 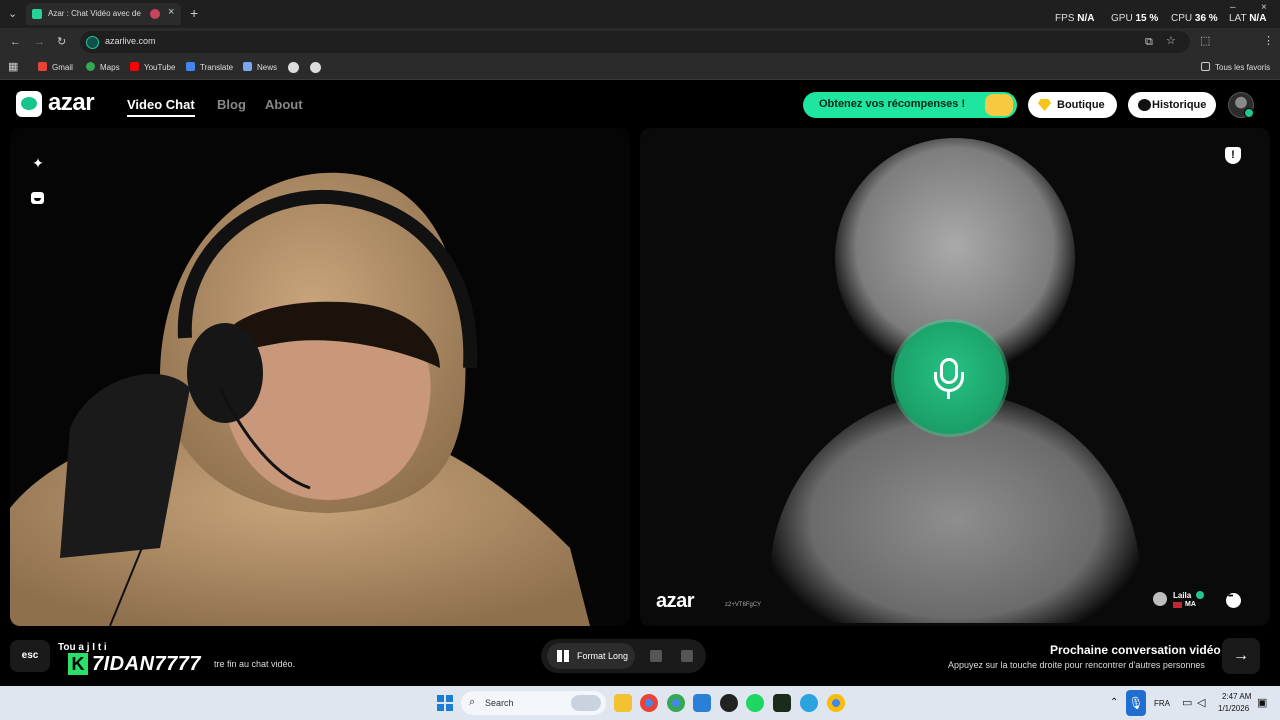 What do you see at coordinates (1241, 656) in the screenshot?
I see `next-arrow-button: →` at bounding box center [1241, 656].